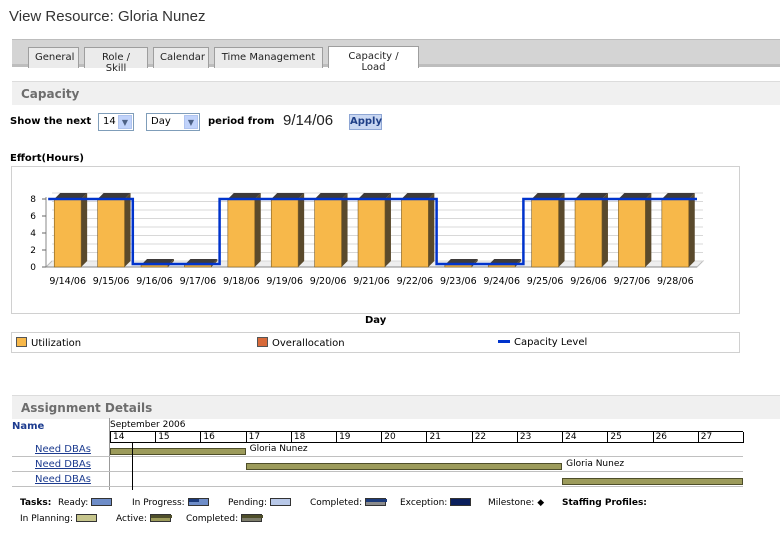 Image resolution: width=780 pixels, height=537 pixels. I want to click on chart-title: Effort(Hours), so click(47, 158).